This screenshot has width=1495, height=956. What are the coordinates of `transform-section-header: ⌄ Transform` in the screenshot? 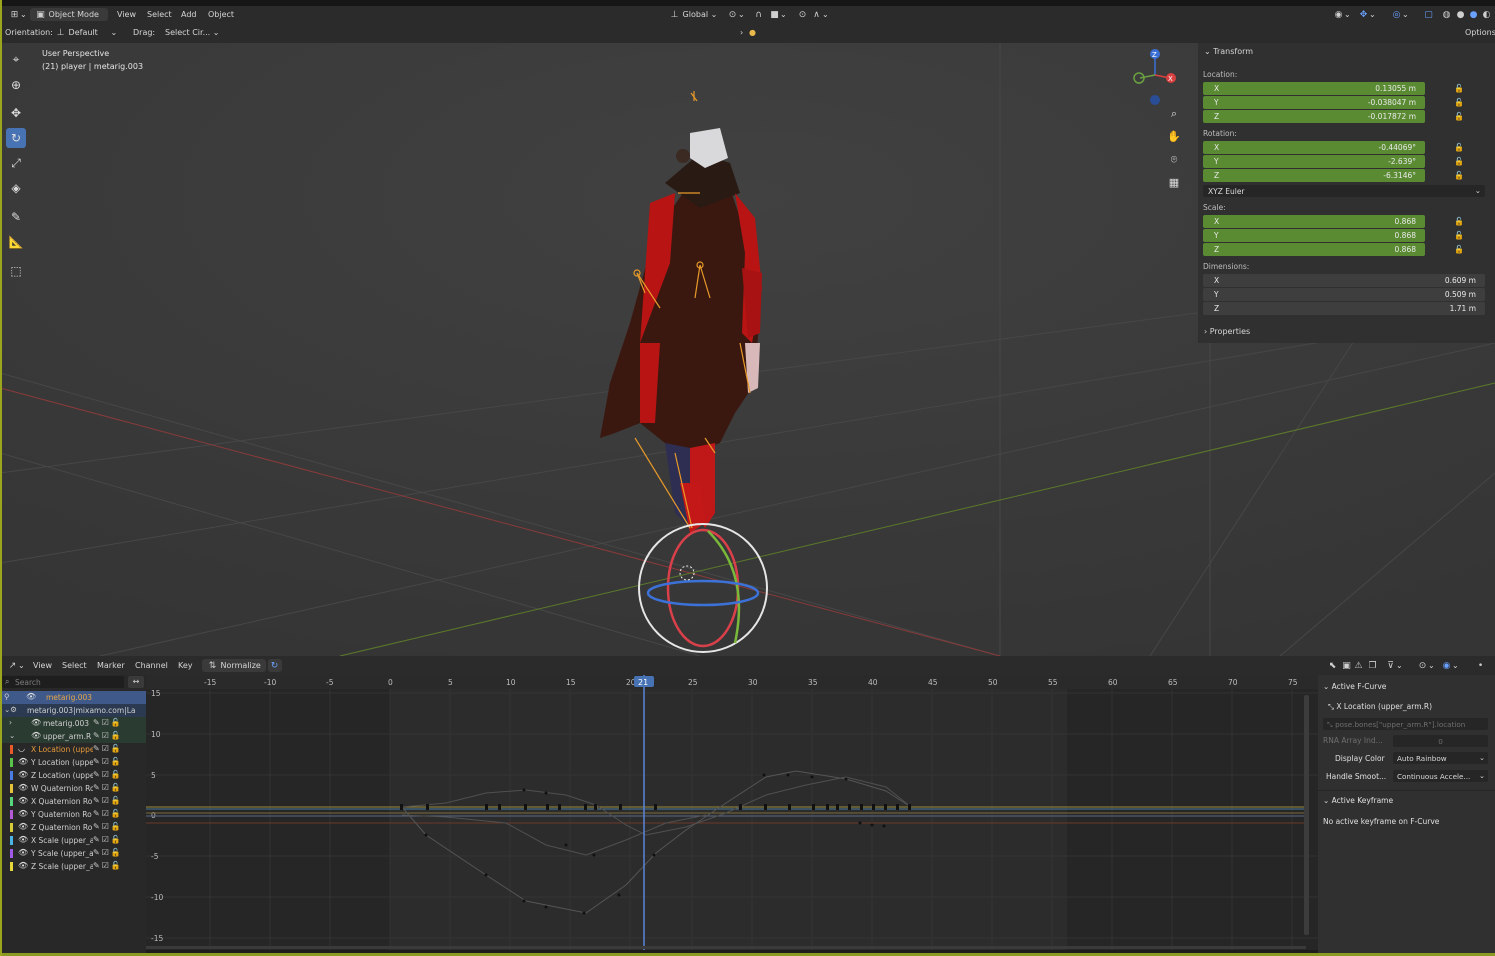 It's located at (1228, 51).